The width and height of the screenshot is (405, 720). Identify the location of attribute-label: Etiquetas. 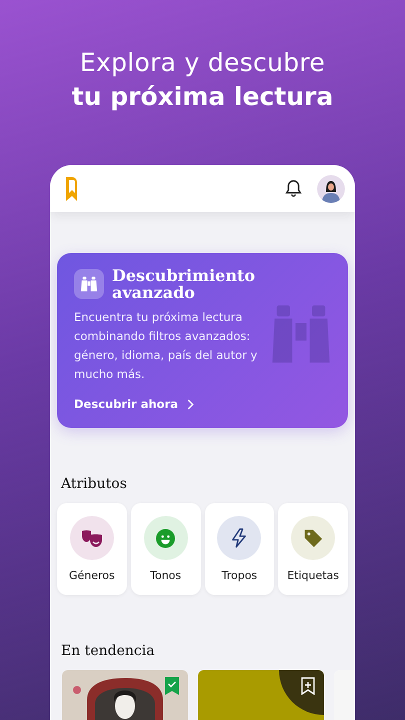
(313, 575).